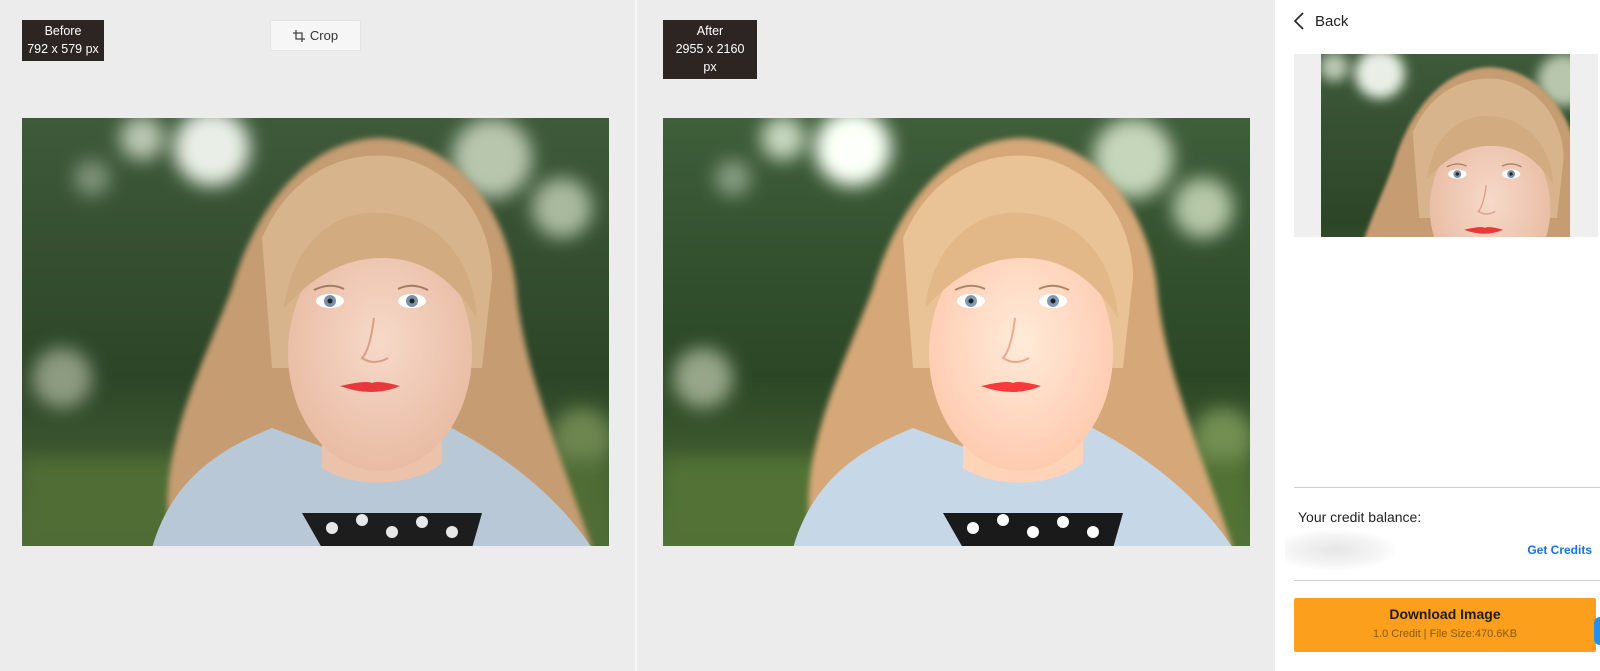  What do you see at coordinates (63, 49) in the screenshot?
I see `before-dimensions: 792 x 579 px` at bounding box center [63, 49].